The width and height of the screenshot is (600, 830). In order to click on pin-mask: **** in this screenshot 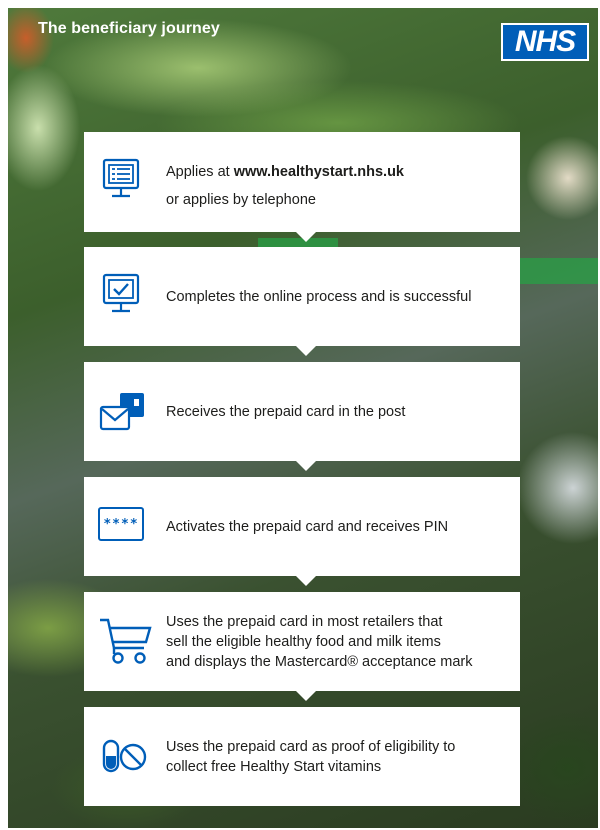, I will do `click(121, 524)`.